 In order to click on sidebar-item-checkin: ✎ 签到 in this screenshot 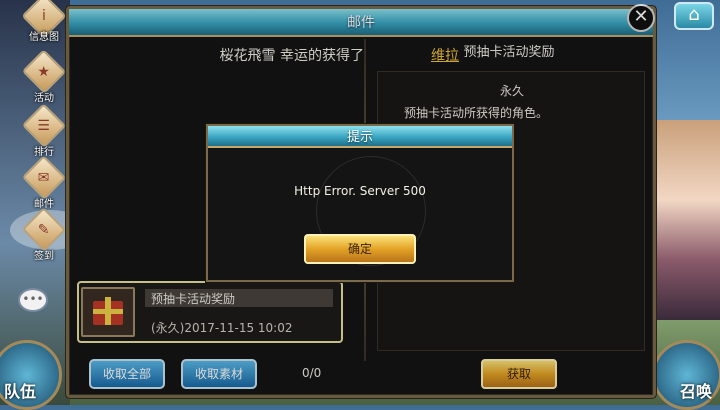, I will do `click(44, 234)`.